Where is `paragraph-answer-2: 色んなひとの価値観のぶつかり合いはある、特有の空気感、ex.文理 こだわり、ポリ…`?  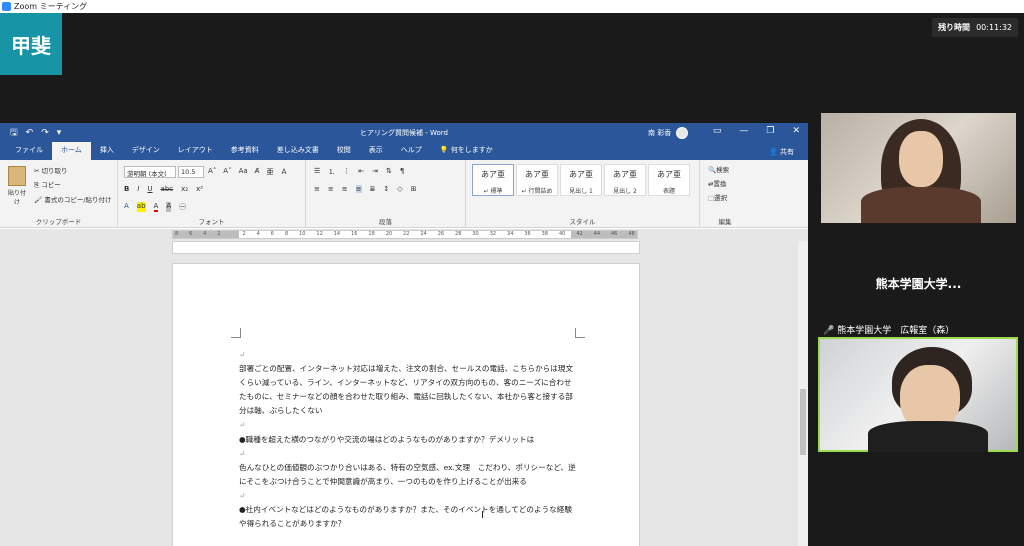 paragraph-answer-2: 色んなひとの価値観のぶつかり合いはある、特有の空気感、ex.文理 こだわり、ポリ… is located at coordinates (409, 475).